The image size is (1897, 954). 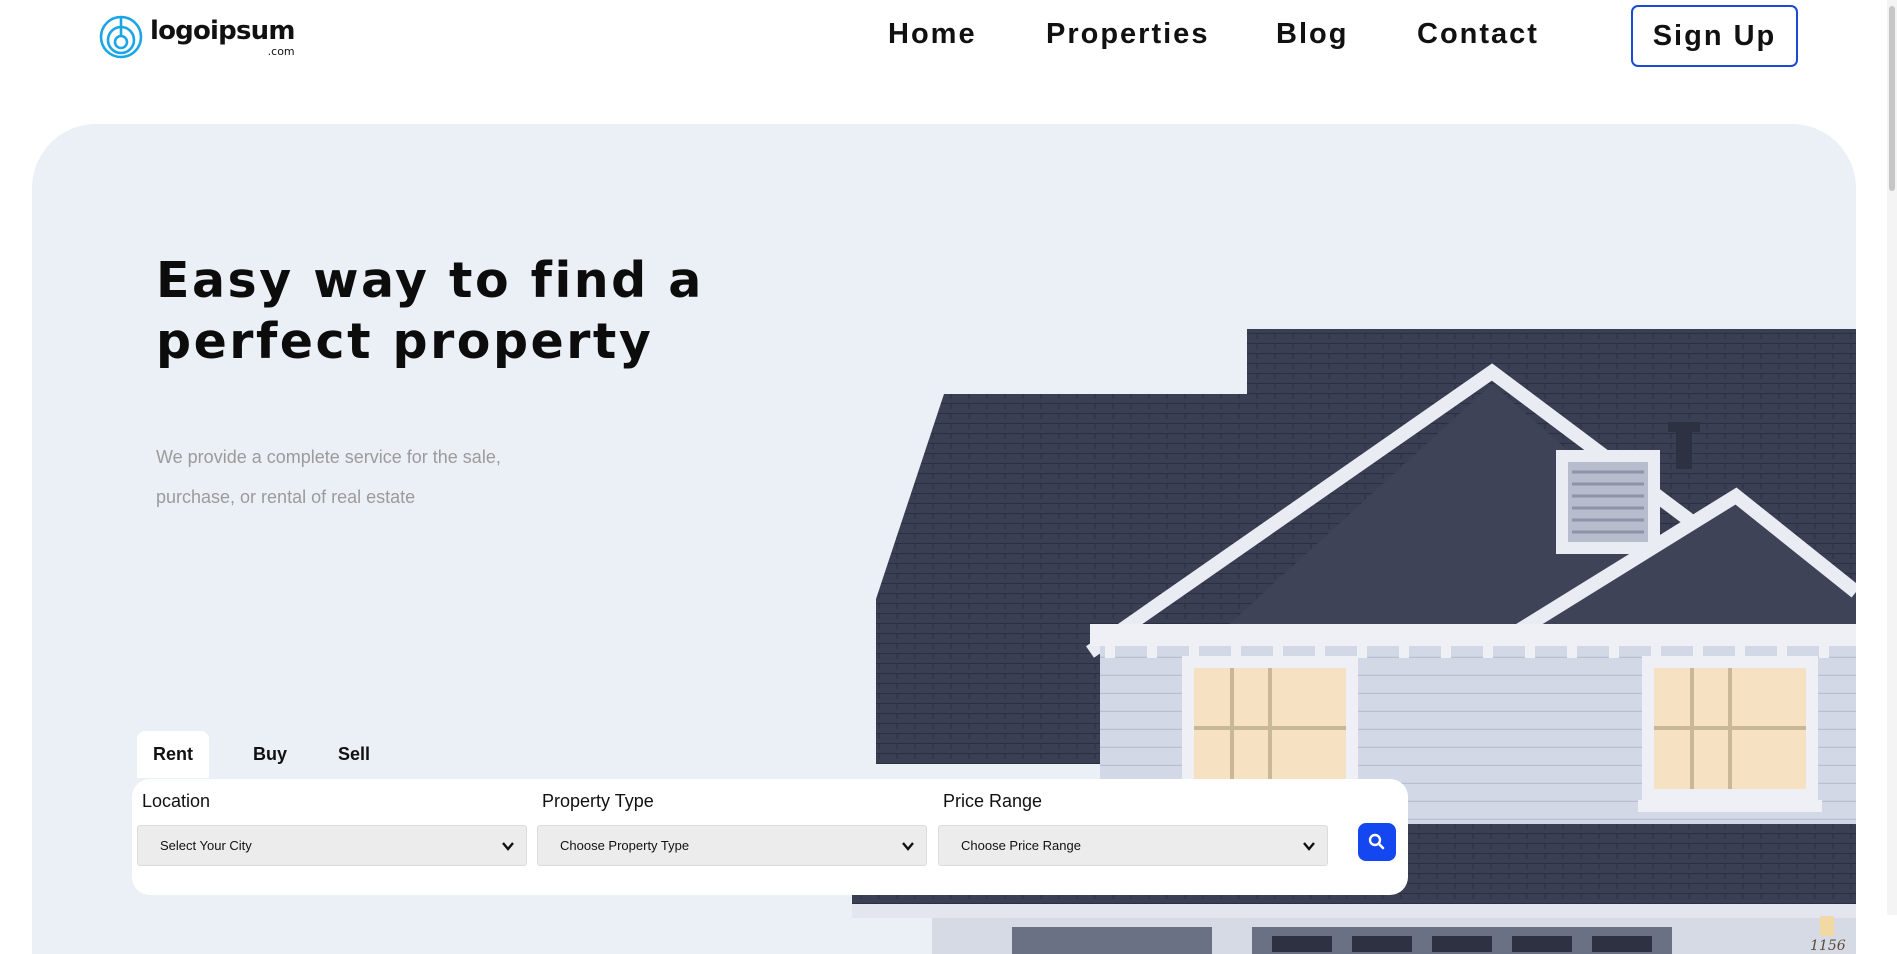 I want to click on hero-subtitle-line-2: purchase, or rental of real estate, so click(x=286, y=497).